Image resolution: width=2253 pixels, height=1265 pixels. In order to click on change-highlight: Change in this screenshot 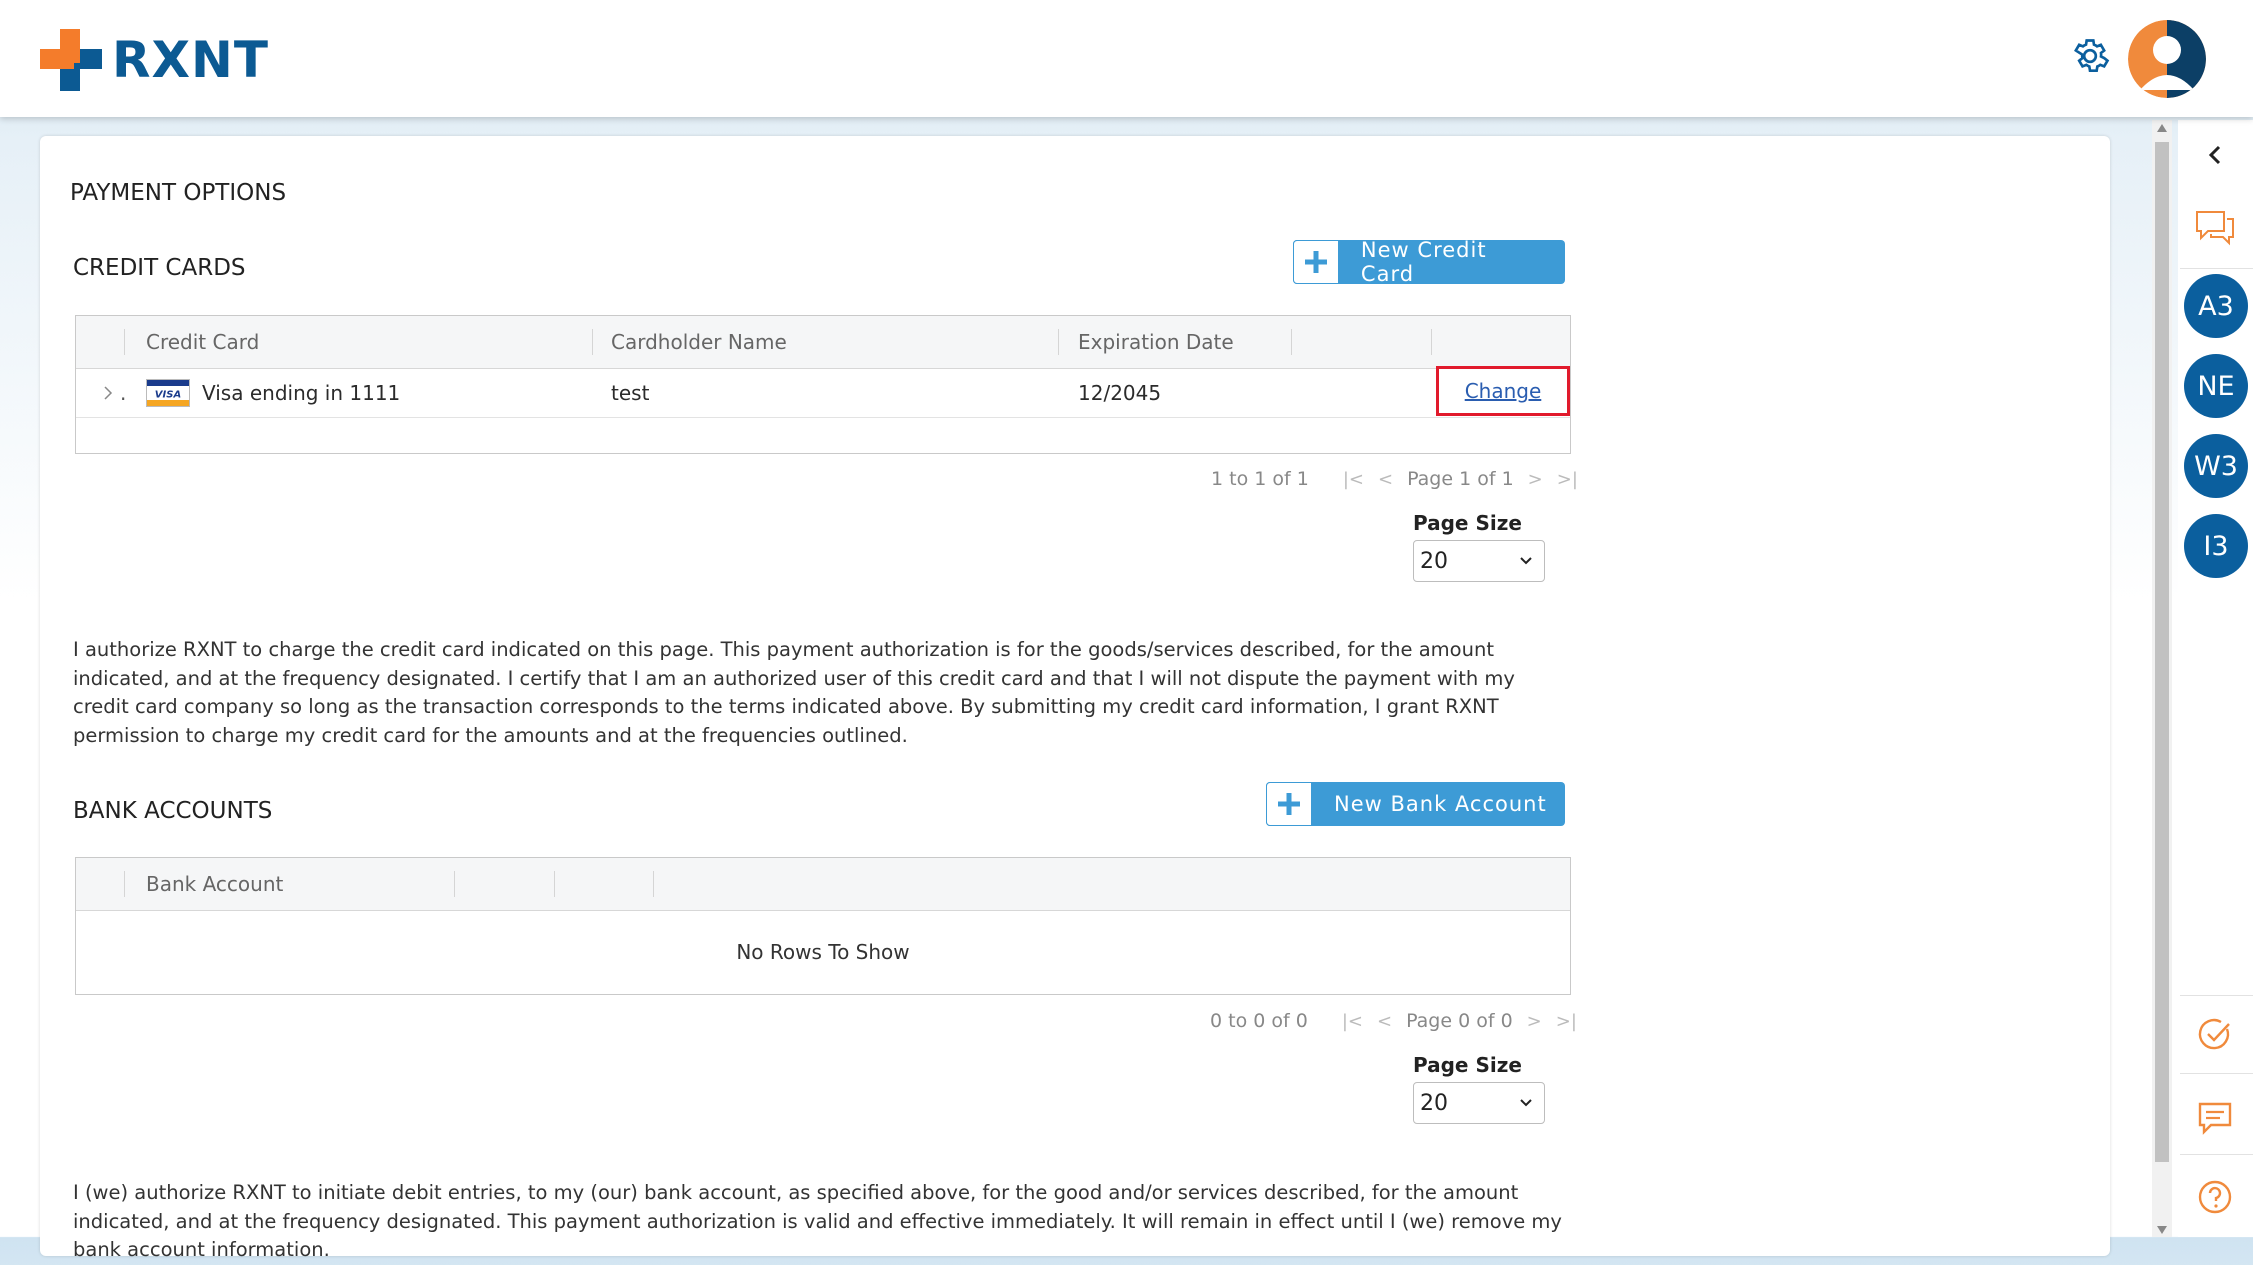, I will do `click(1503, 391)`.